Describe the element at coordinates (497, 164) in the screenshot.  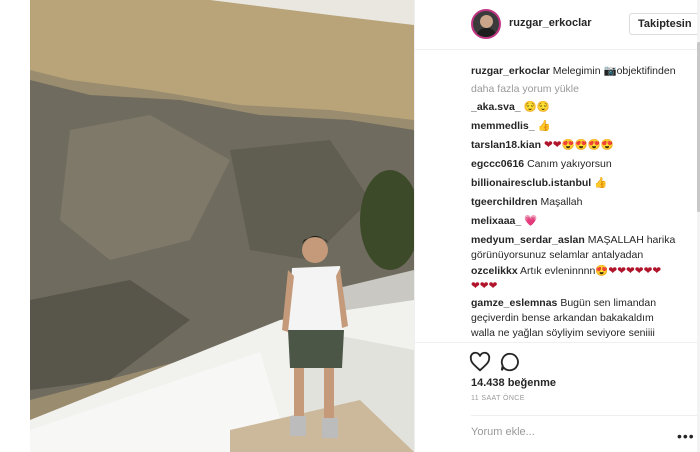
I see `comment-username: egccc0616` at that location.